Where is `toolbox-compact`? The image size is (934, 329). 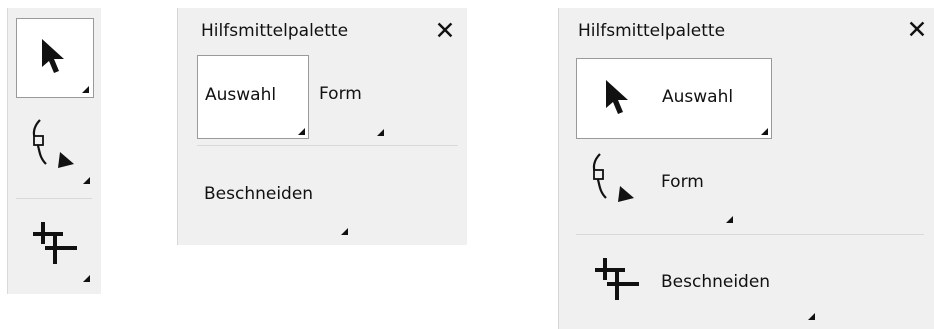
toolbox-compact is located at coordinates (54, 151).